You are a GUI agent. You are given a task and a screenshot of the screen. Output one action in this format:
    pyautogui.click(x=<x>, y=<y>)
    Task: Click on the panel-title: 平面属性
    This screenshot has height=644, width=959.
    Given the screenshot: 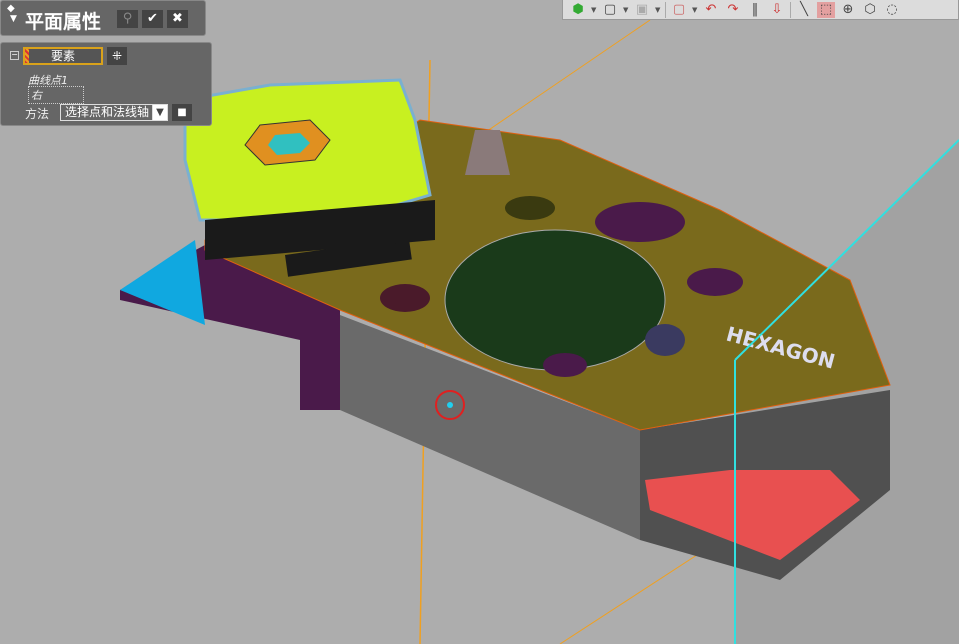 What is the action you would take?
    pyautogui.click(x=63, y=22)
    